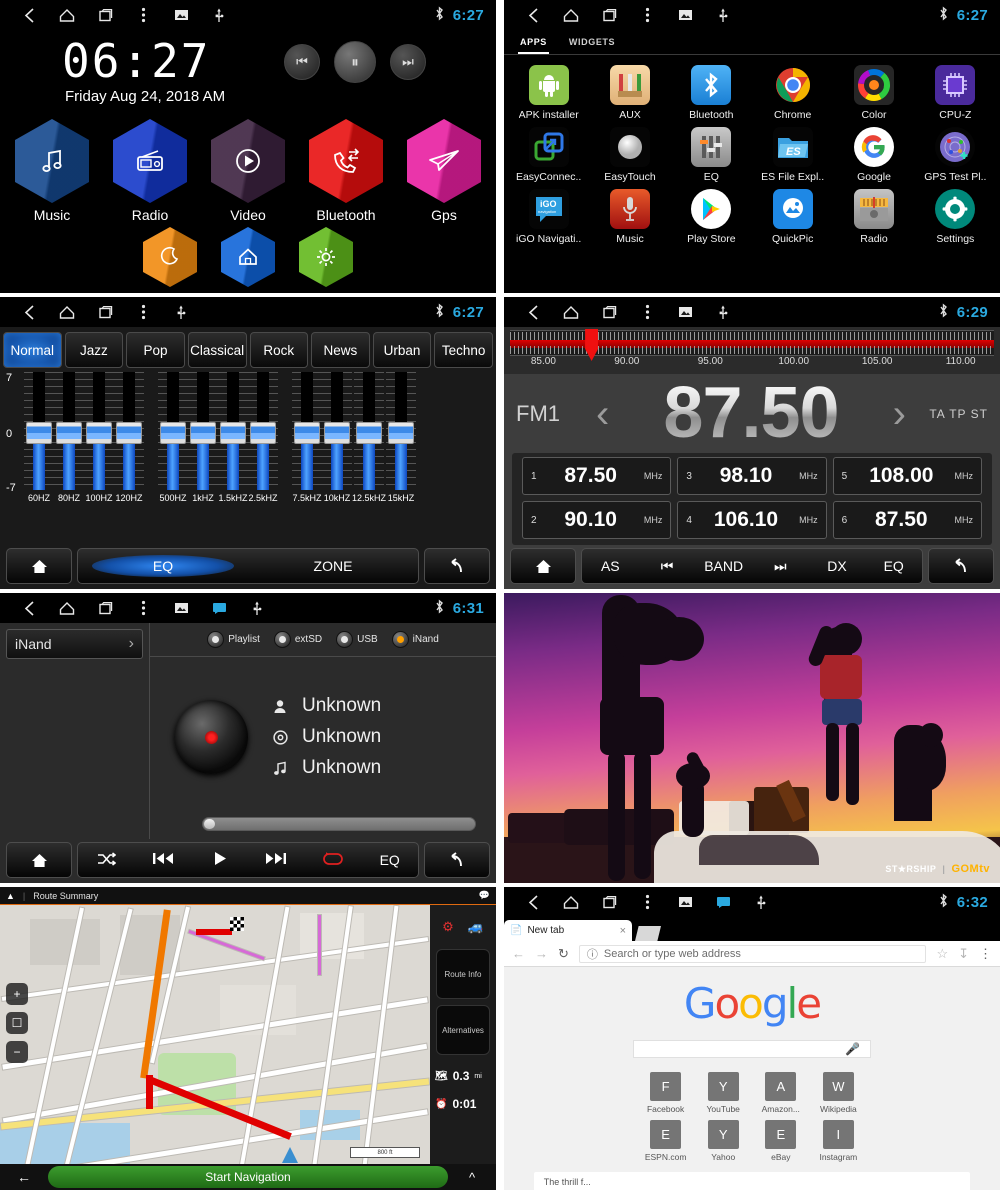 The height and width of the screenshot is (1191, 1000). I want to click on music-source-selector: iNand ›, so click(74, 644).